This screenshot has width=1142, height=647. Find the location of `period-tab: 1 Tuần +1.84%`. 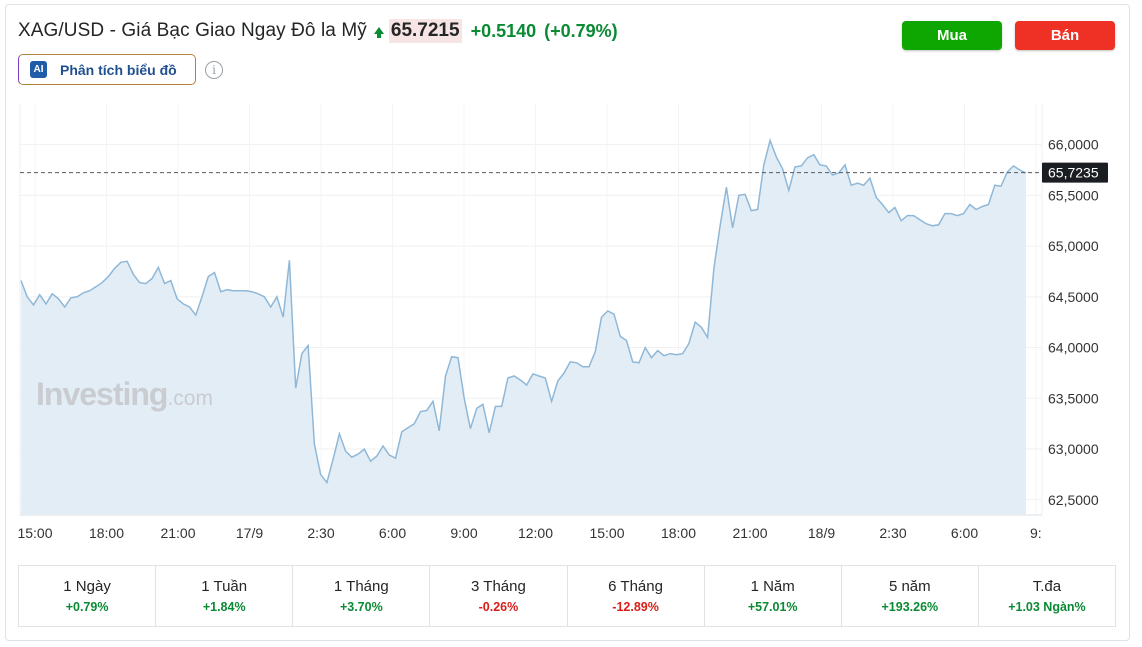

period-tab: 1 Tuần +1.84% is located at coordinates (225, 596).